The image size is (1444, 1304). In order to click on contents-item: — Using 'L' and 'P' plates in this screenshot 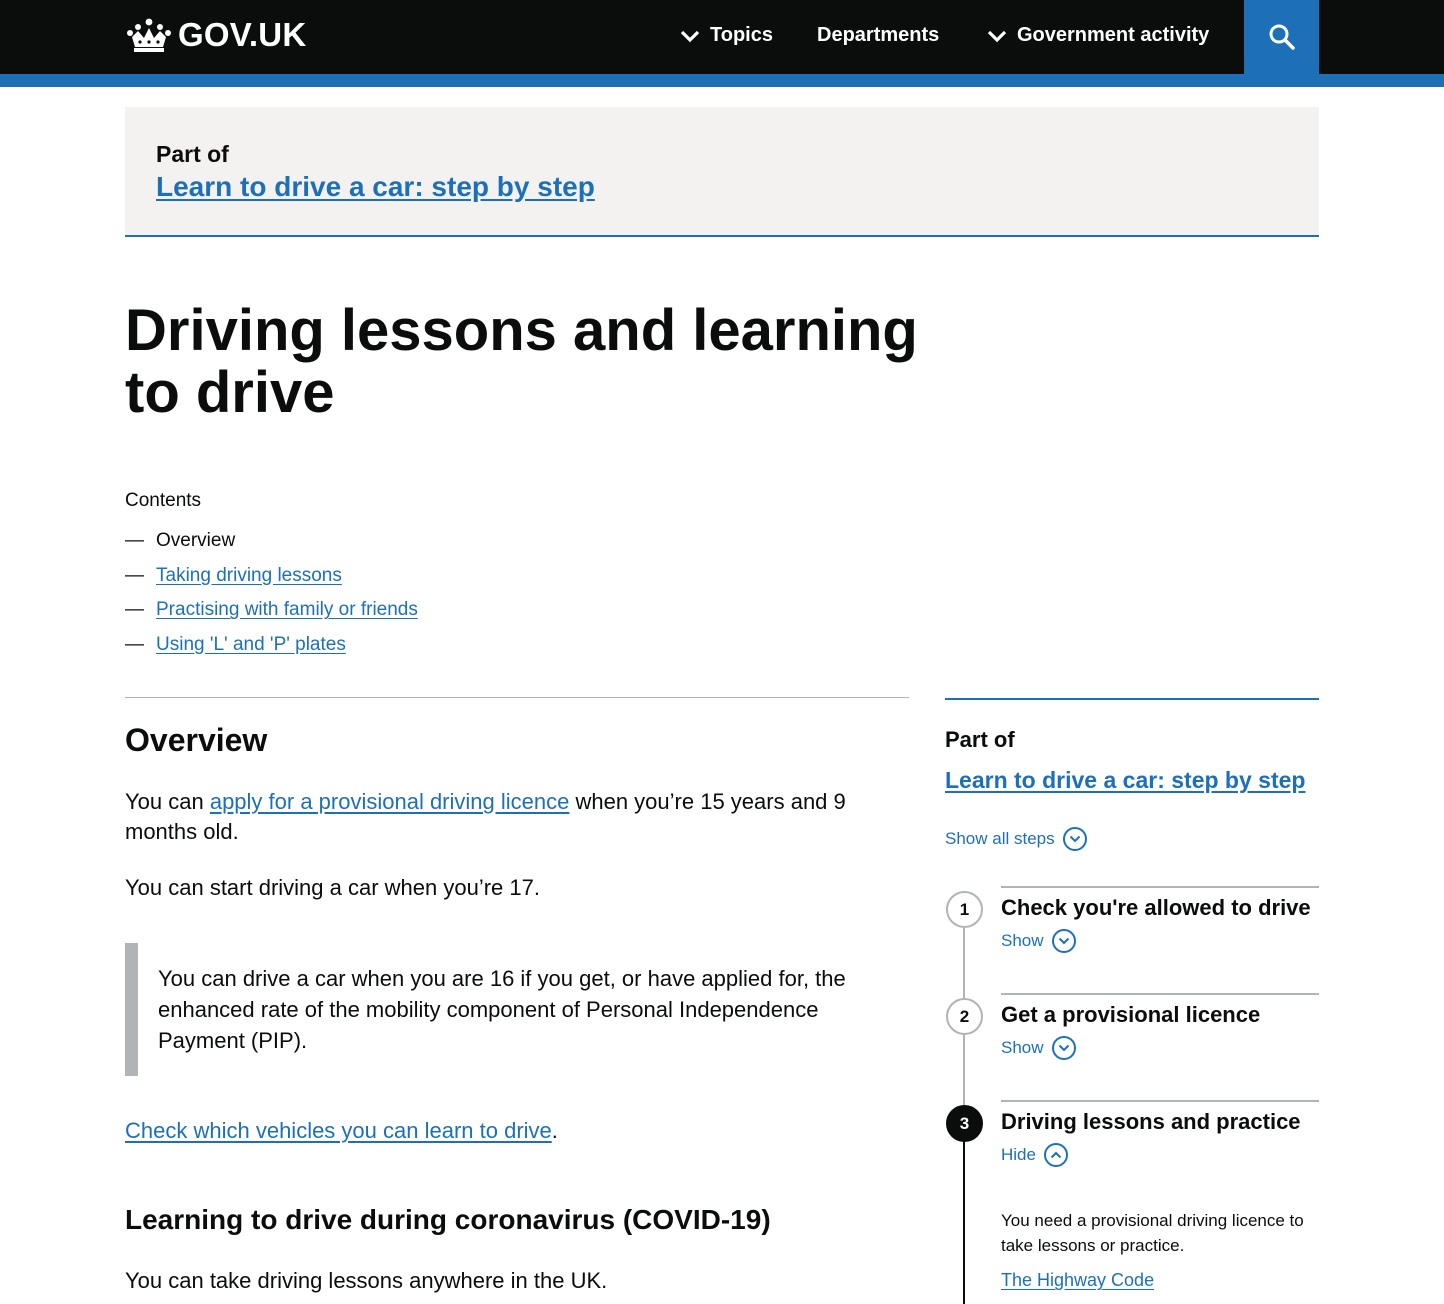, I will do `click(271, 645)`.